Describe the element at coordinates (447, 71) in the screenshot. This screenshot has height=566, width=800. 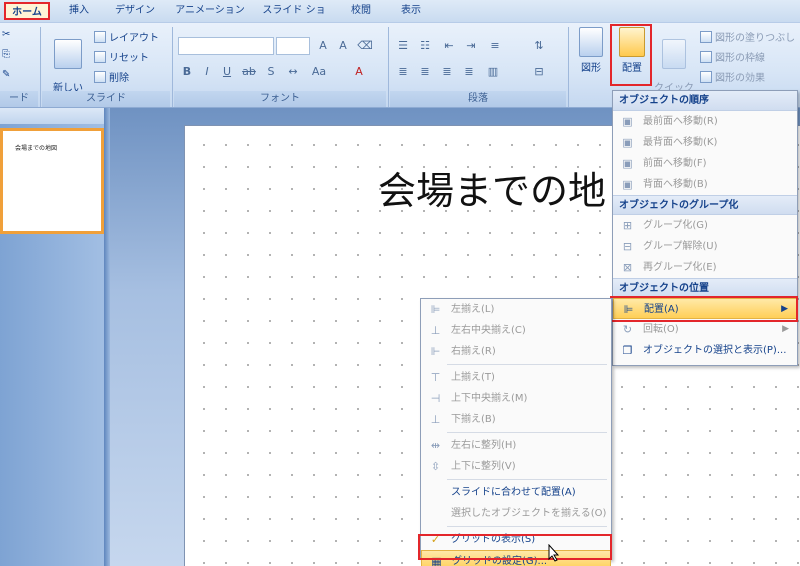
I see `align-right-icon: ≣` at that location.